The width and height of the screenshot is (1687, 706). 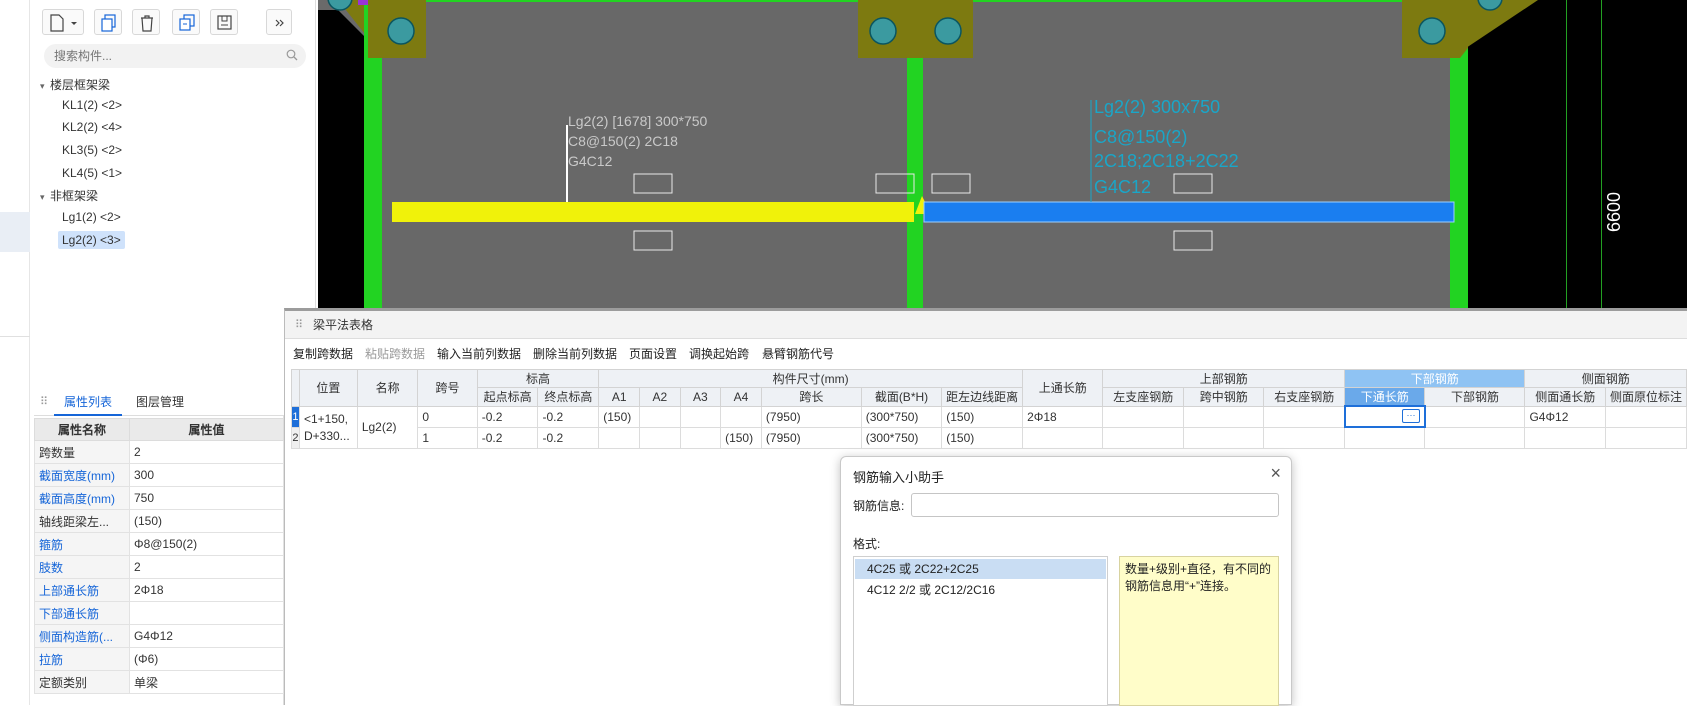 What do you see at coordinates (88, 402) in the screenshot?
I see `tab-properties: 属性列表` at bounding box center [88, 402].